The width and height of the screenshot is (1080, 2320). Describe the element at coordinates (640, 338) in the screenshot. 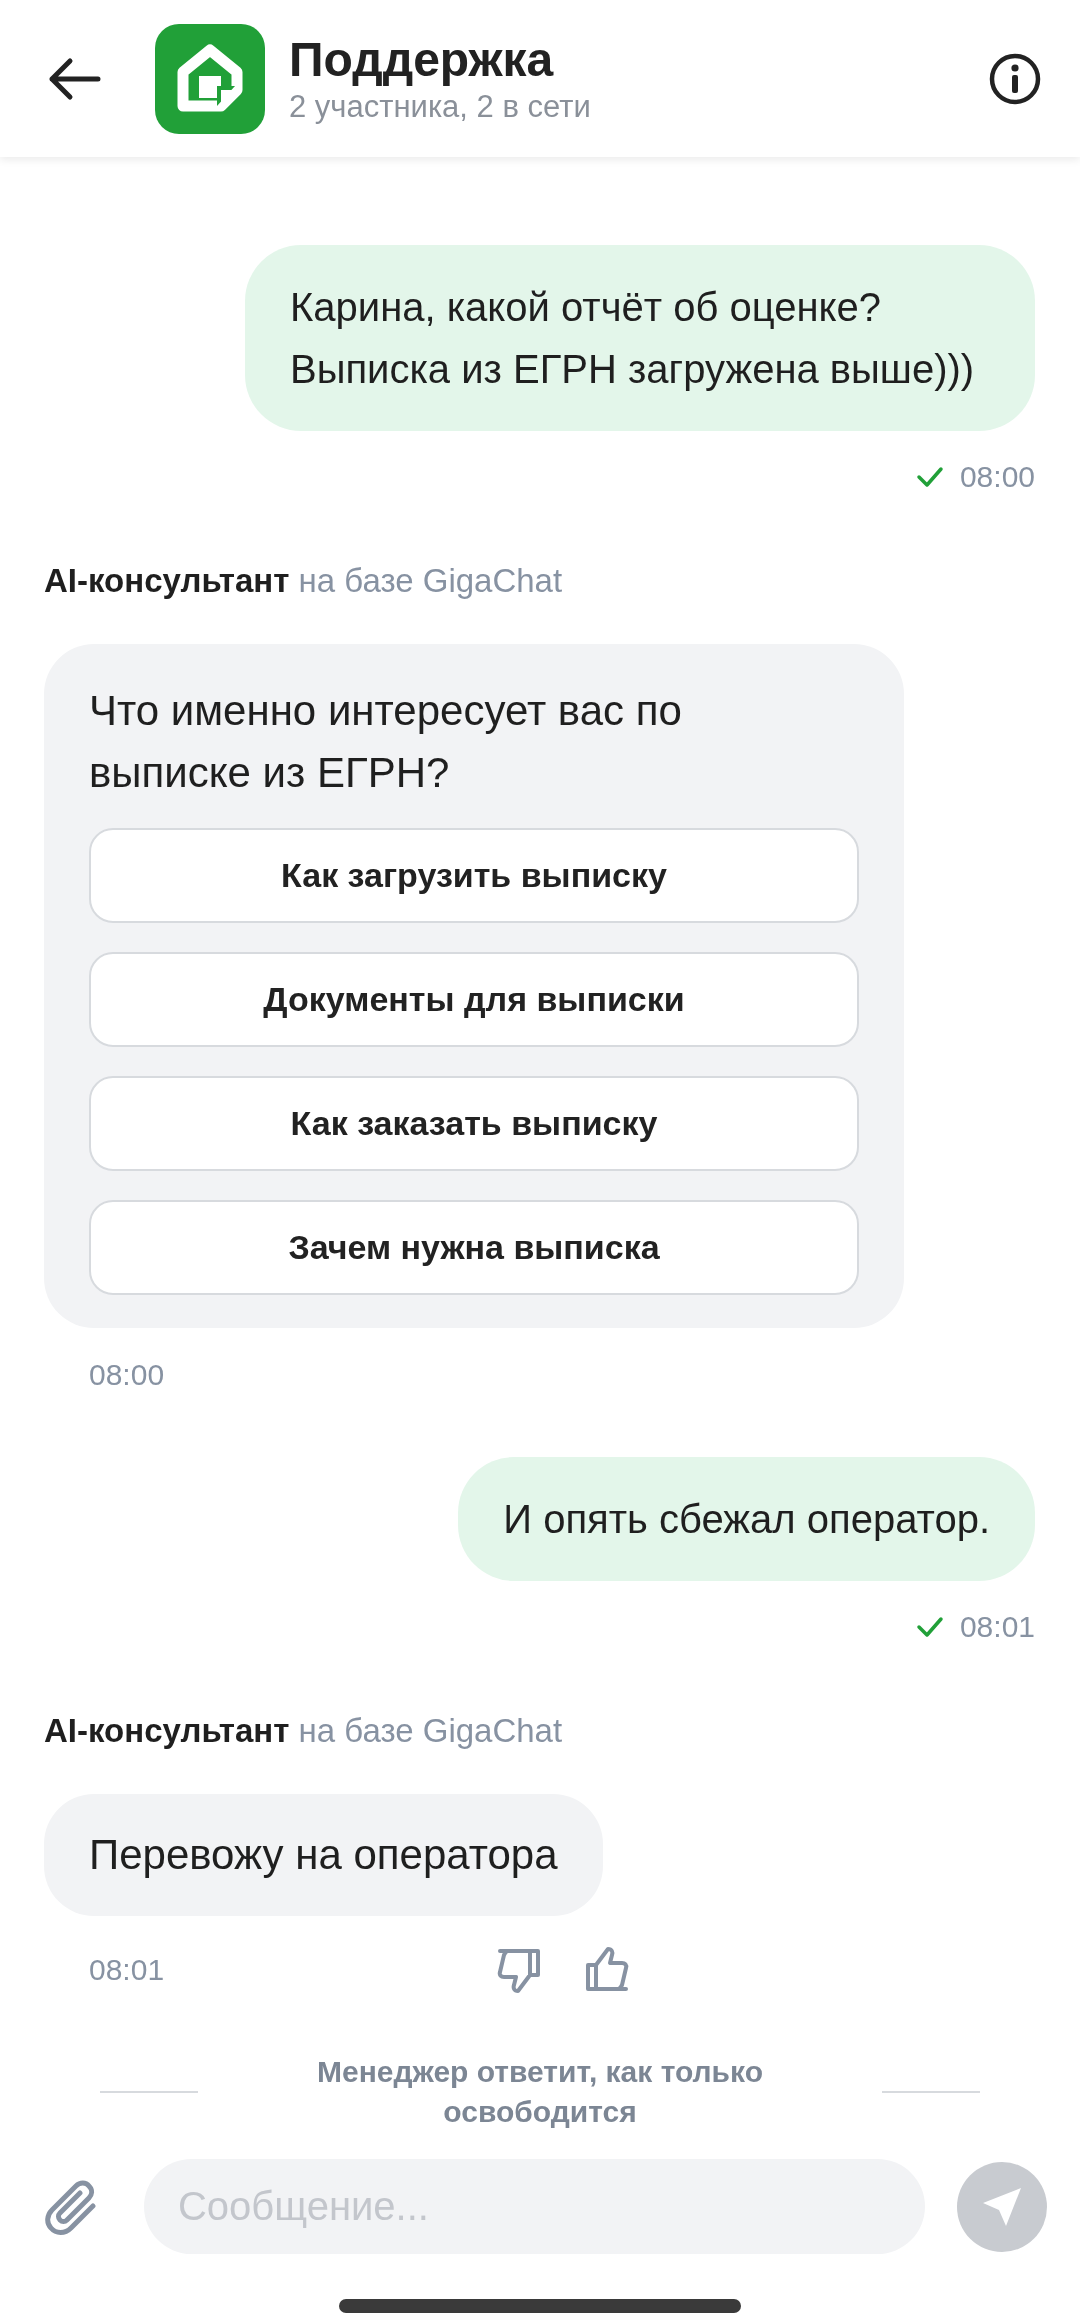

I see `message-bubble: Карина, какой отчёт об оценке? Выписка из ЕГРН загружена выше)))` at that location.